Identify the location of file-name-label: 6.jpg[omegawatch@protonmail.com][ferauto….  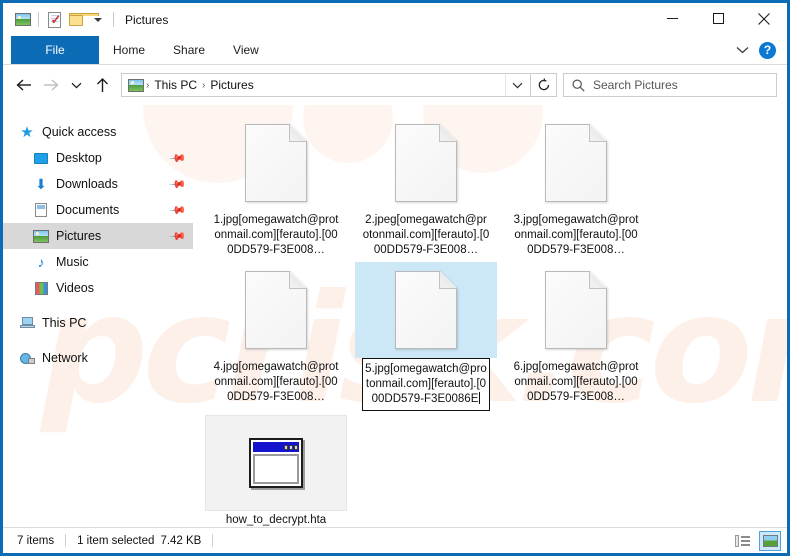
(576, 382).